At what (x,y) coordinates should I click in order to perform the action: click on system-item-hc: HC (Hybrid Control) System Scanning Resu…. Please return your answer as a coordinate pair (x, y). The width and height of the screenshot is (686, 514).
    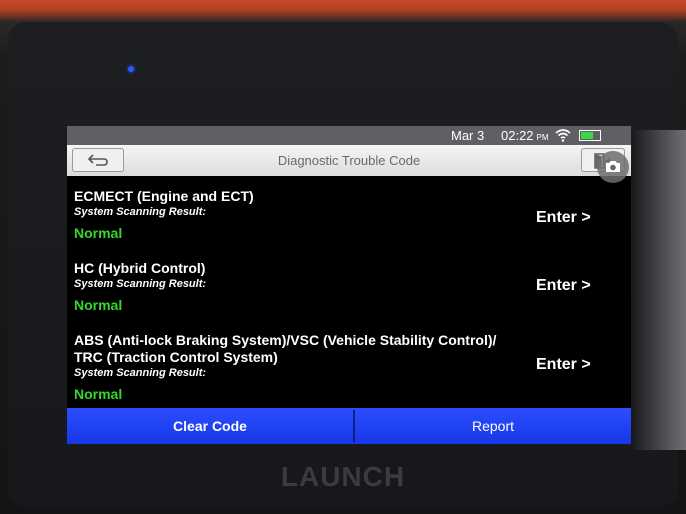
    Looking at the image, I should click on (334, 287).